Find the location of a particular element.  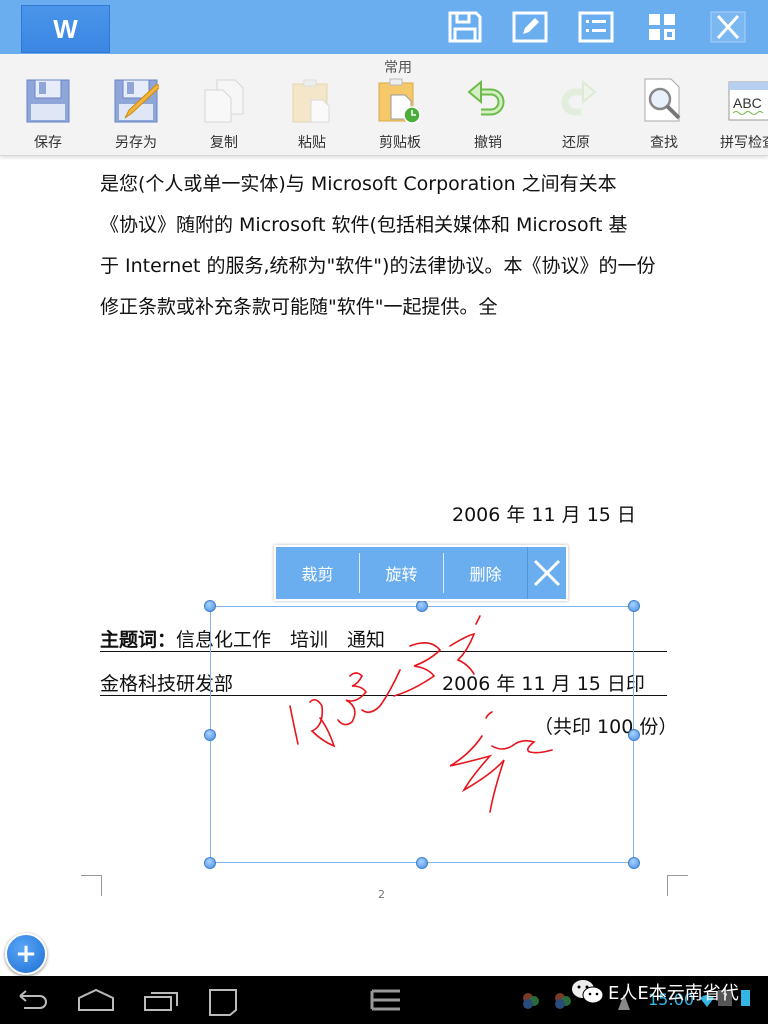

note-icon is located at coordinates (223, 1002).